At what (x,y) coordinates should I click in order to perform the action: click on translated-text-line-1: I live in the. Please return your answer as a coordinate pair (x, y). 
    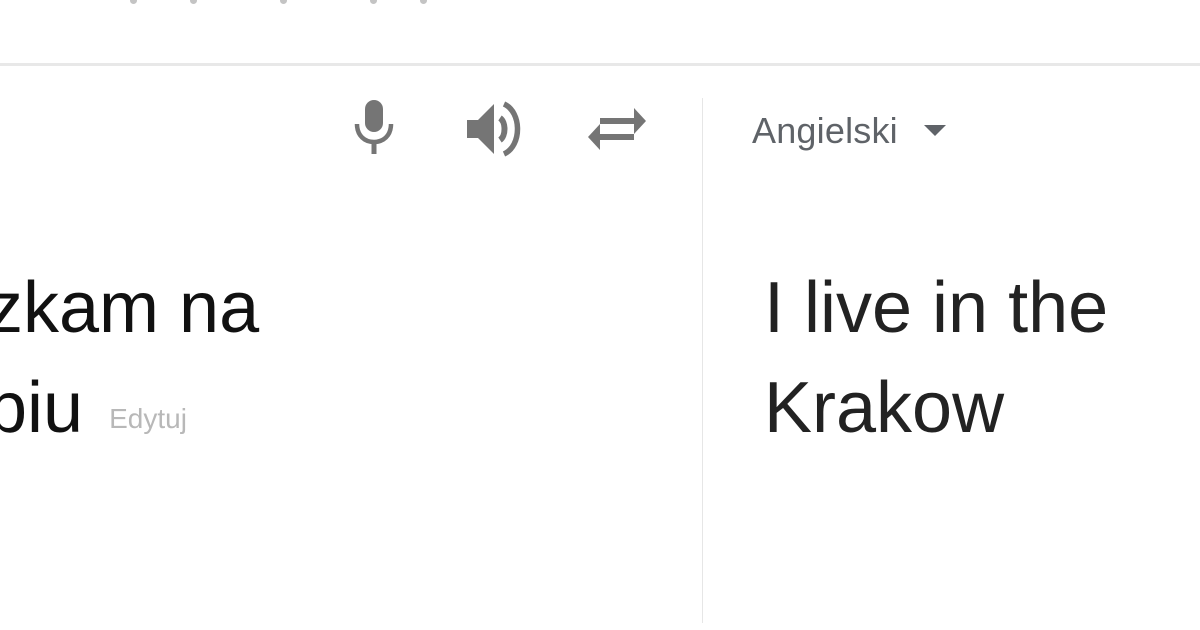
    Looking at the image, I should click on (936, 308).